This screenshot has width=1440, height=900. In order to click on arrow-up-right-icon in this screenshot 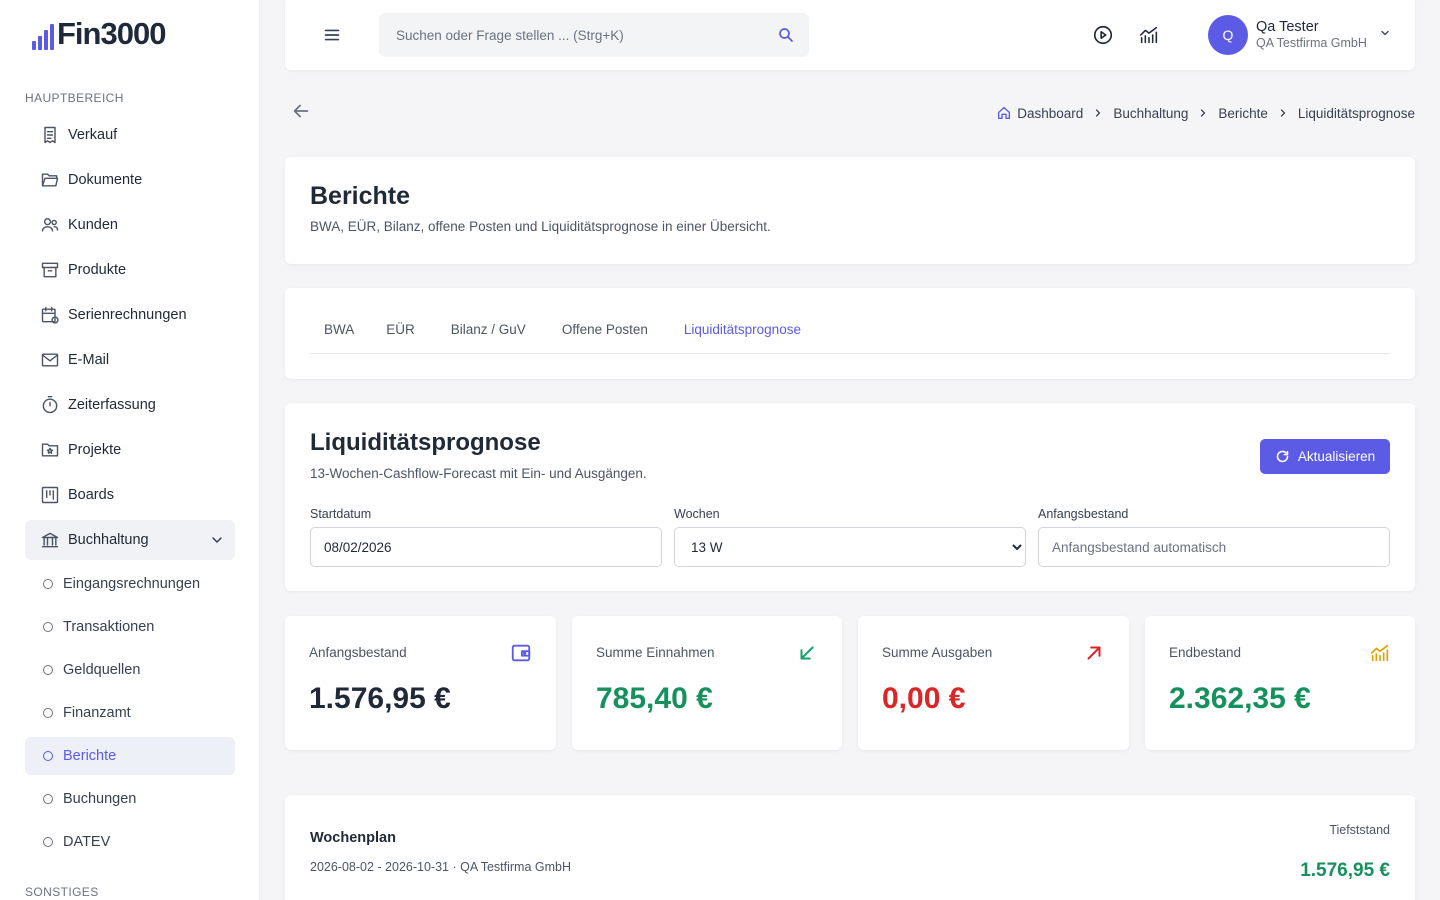, I will do `click(1094, 653)`.